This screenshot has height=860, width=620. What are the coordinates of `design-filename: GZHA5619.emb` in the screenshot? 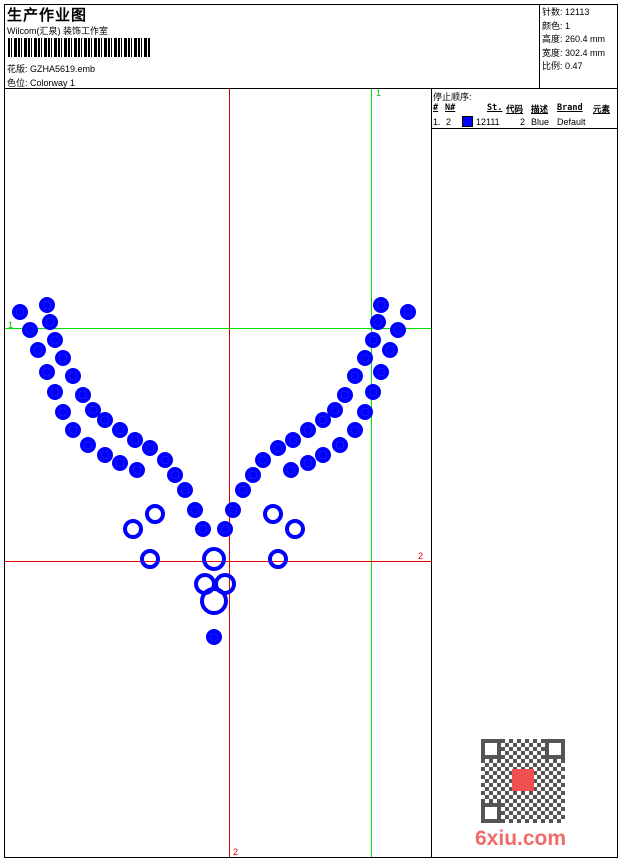 It's located at (63, 69).